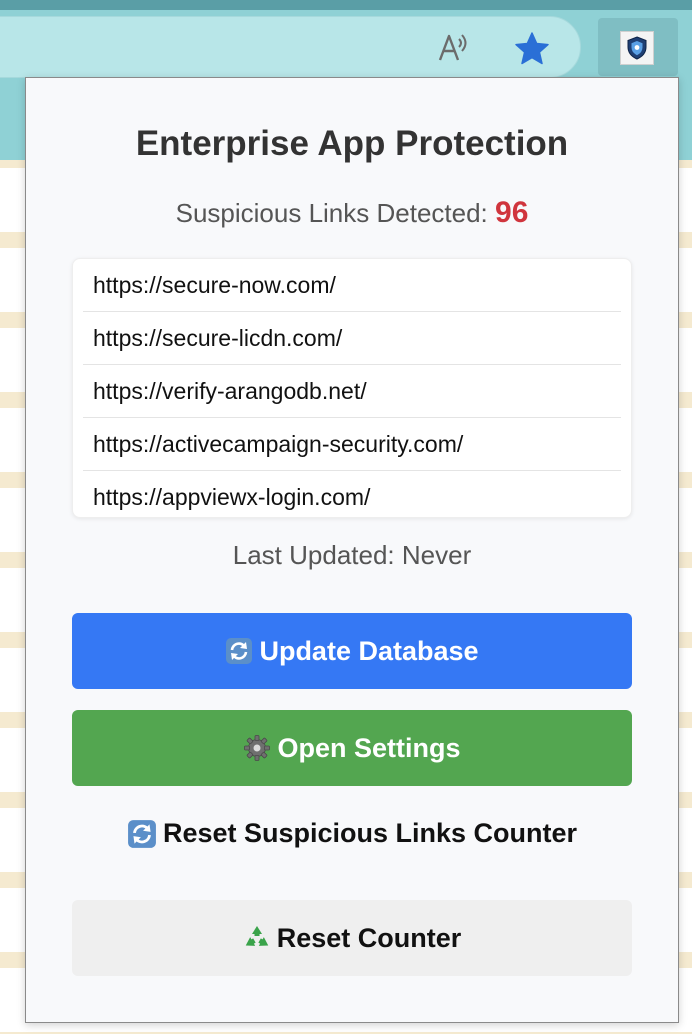 This screenshot has width=692, height=1034. What do you see at coordinates (257, 938) in the screenshot?
I see `recycle-icon` at bounding box center [257, 938].